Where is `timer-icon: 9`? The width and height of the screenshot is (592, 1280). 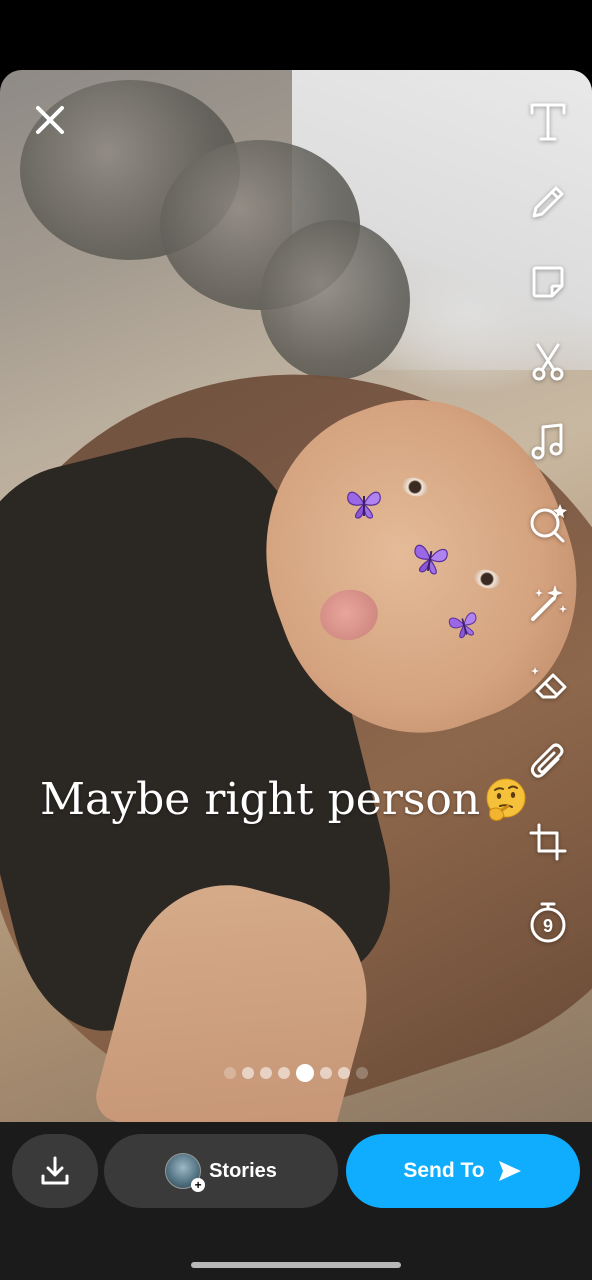 timer-icon: 9 is located at coordinates (548, 922).